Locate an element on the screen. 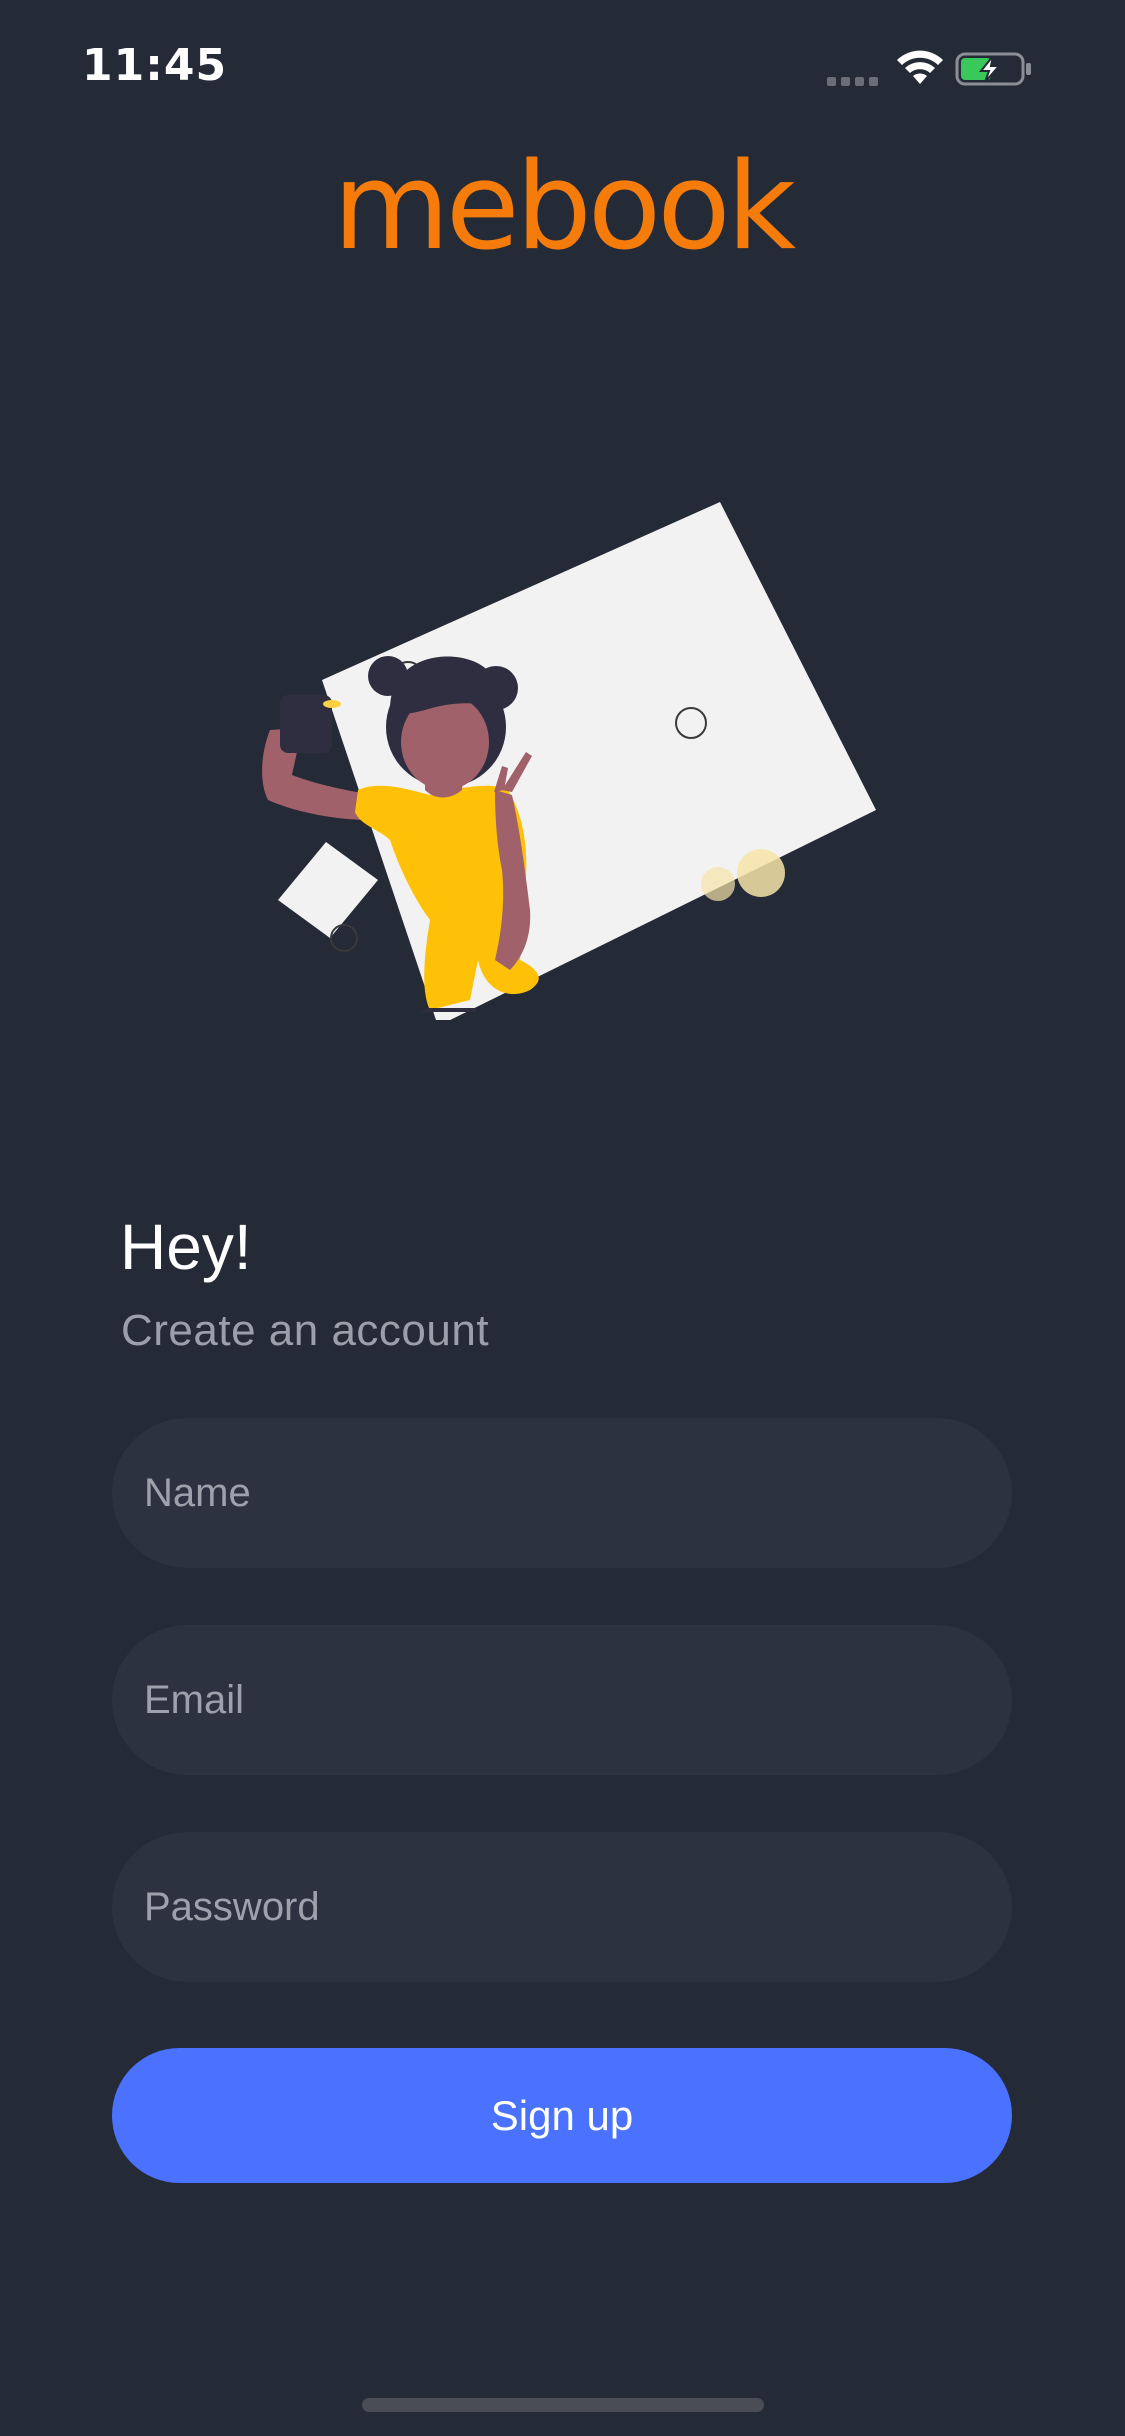 This screenshot has width=1125, height=2436. wifi-icon is located at coordinates (920, 67).